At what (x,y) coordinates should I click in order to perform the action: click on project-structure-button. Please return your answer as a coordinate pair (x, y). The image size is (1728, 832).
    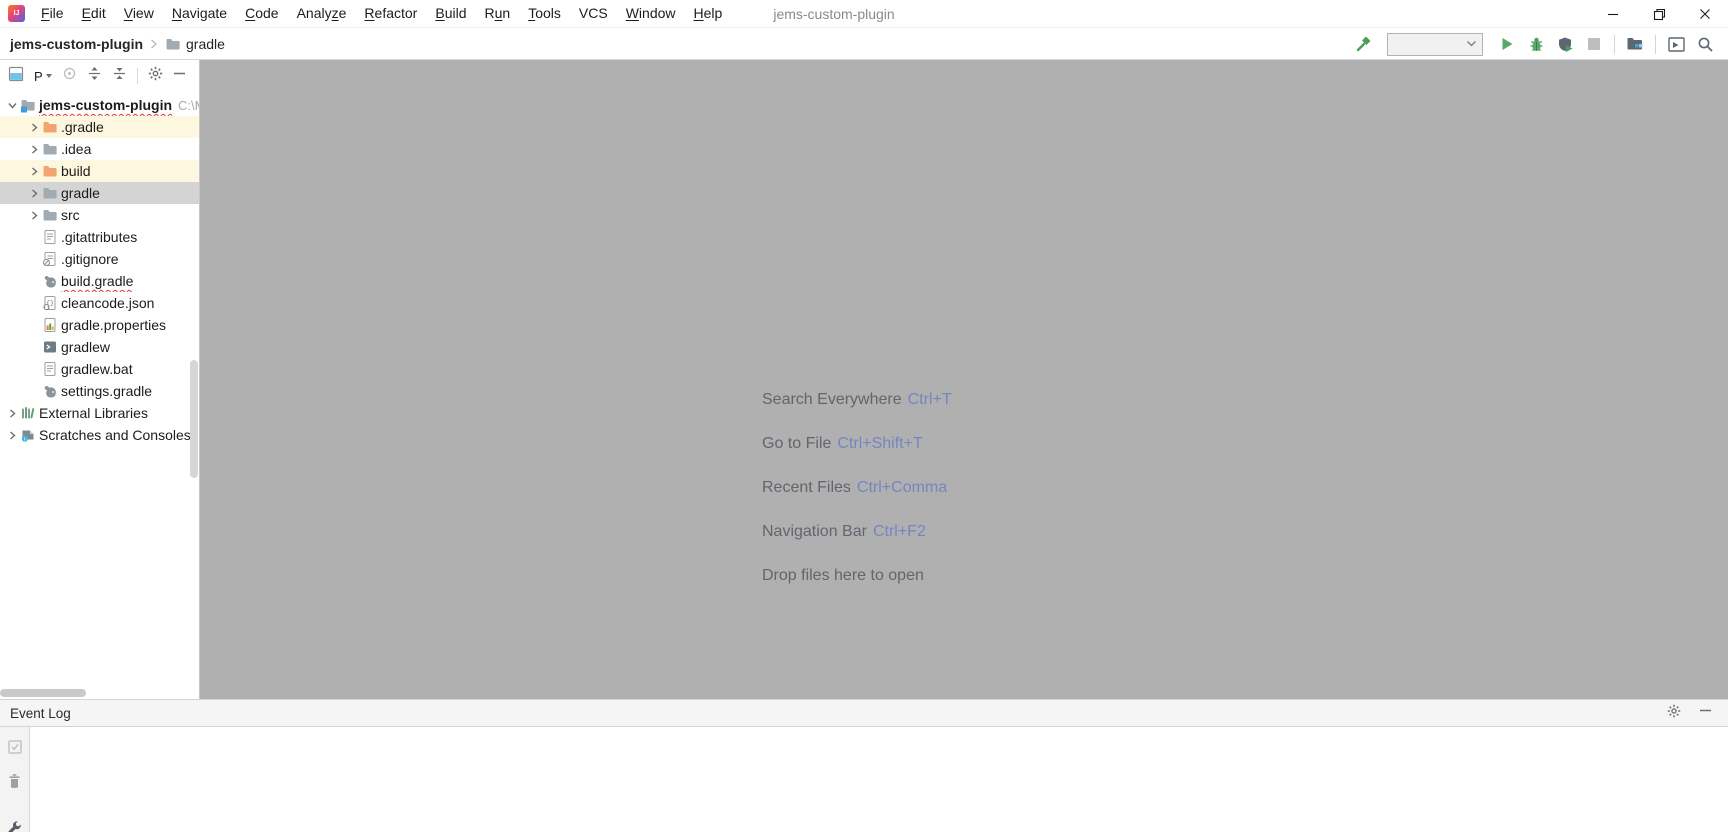
    Looking at the image, I should click on (1635, 44).